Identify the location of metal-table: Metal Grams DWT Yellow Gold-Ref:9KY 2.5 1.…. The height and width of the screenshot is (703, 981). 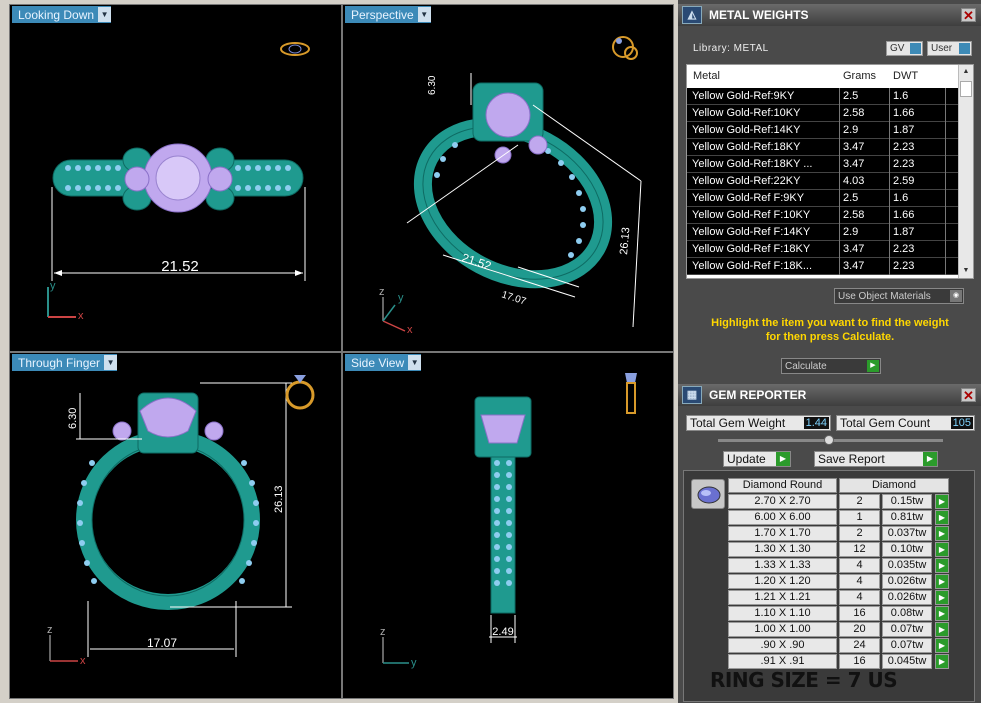
(830, 171).